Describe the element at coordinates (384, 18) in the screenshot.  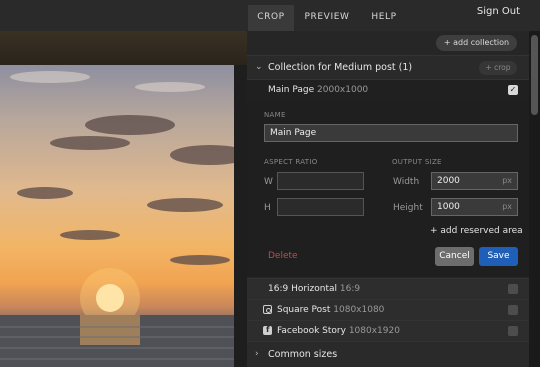
I see `tab-help: HELP` at that location.